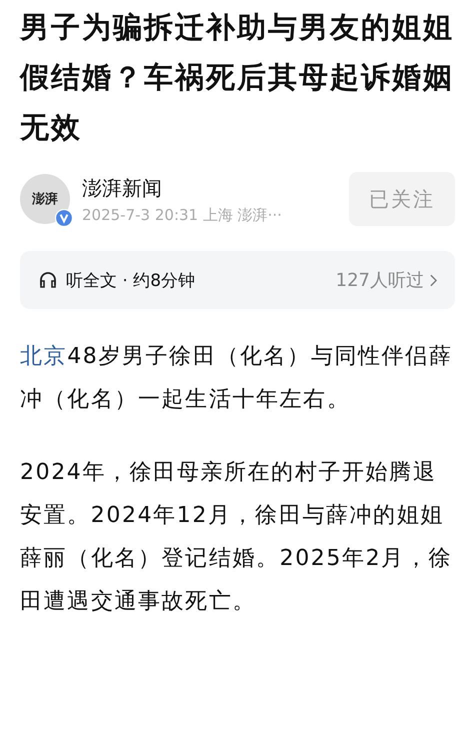  I want to click on post-meta: 2025-7-3 20:31 上海 澎湃···, so click(182, 215).